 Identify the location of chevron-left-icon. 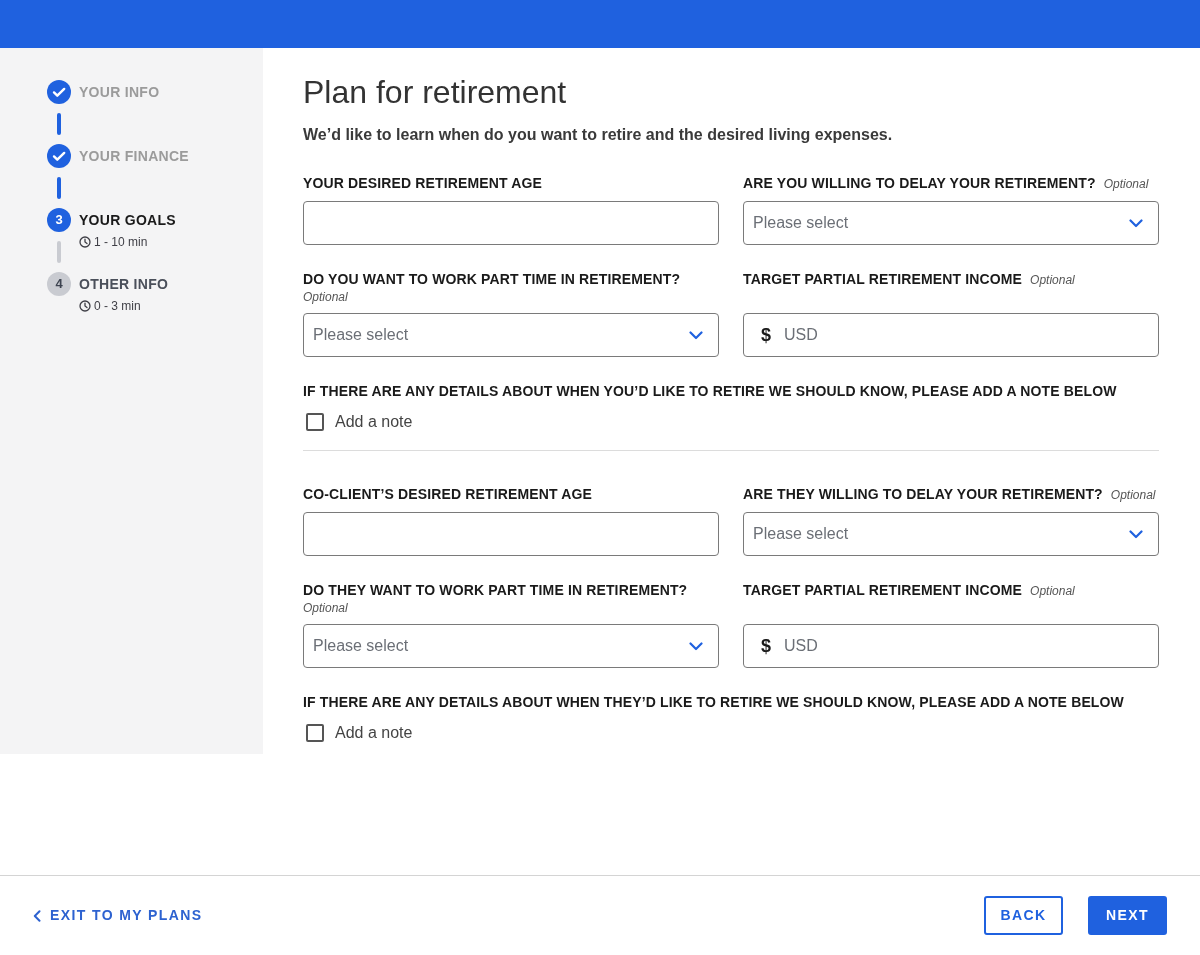
(37, 915).